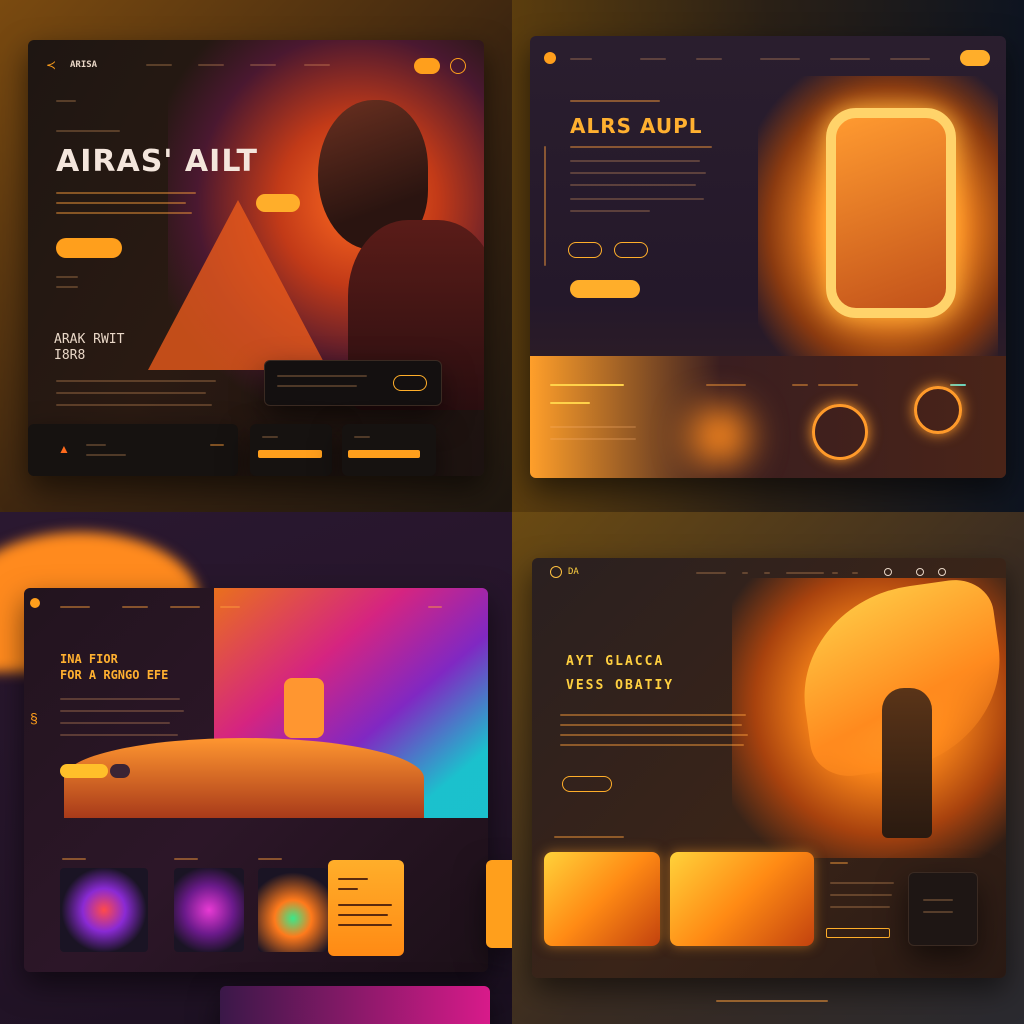 The image size is (1024, 1024). Describe the element at coordinates (620, 685) in the screenshot. I see `hero-title-line-2: VESS OBATIY` at that location.